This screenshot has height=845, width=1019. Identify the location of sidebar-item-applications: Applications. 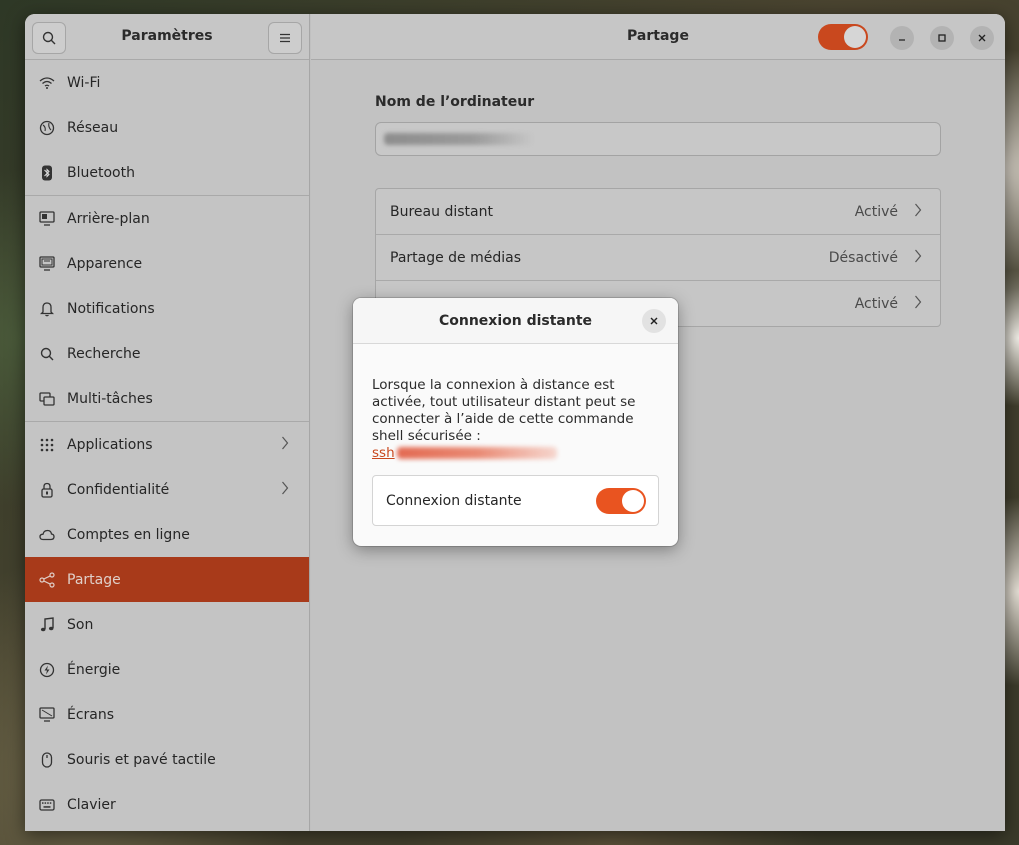
(167, 444).